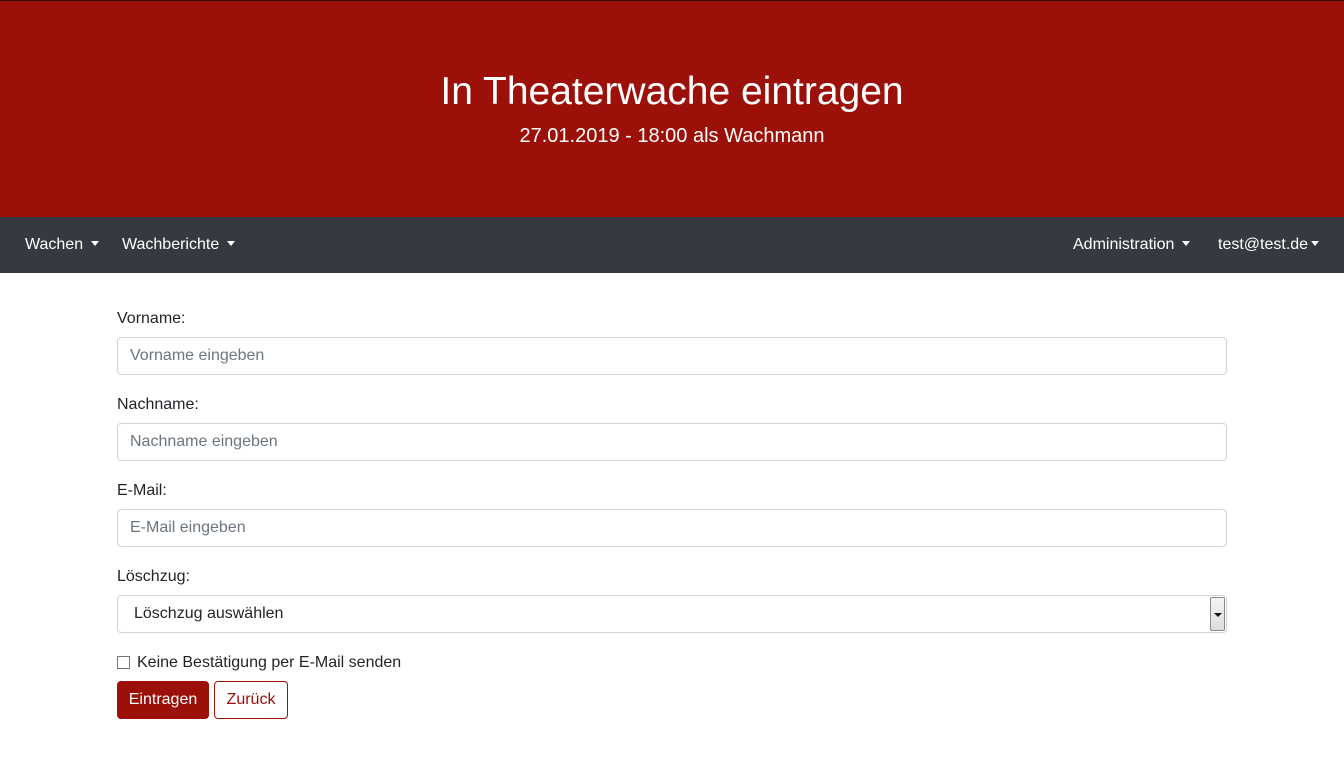 The width and height of the screenshot is (1344, 768). I want to click on nachname-label: Nachname:, so click(158, 404).